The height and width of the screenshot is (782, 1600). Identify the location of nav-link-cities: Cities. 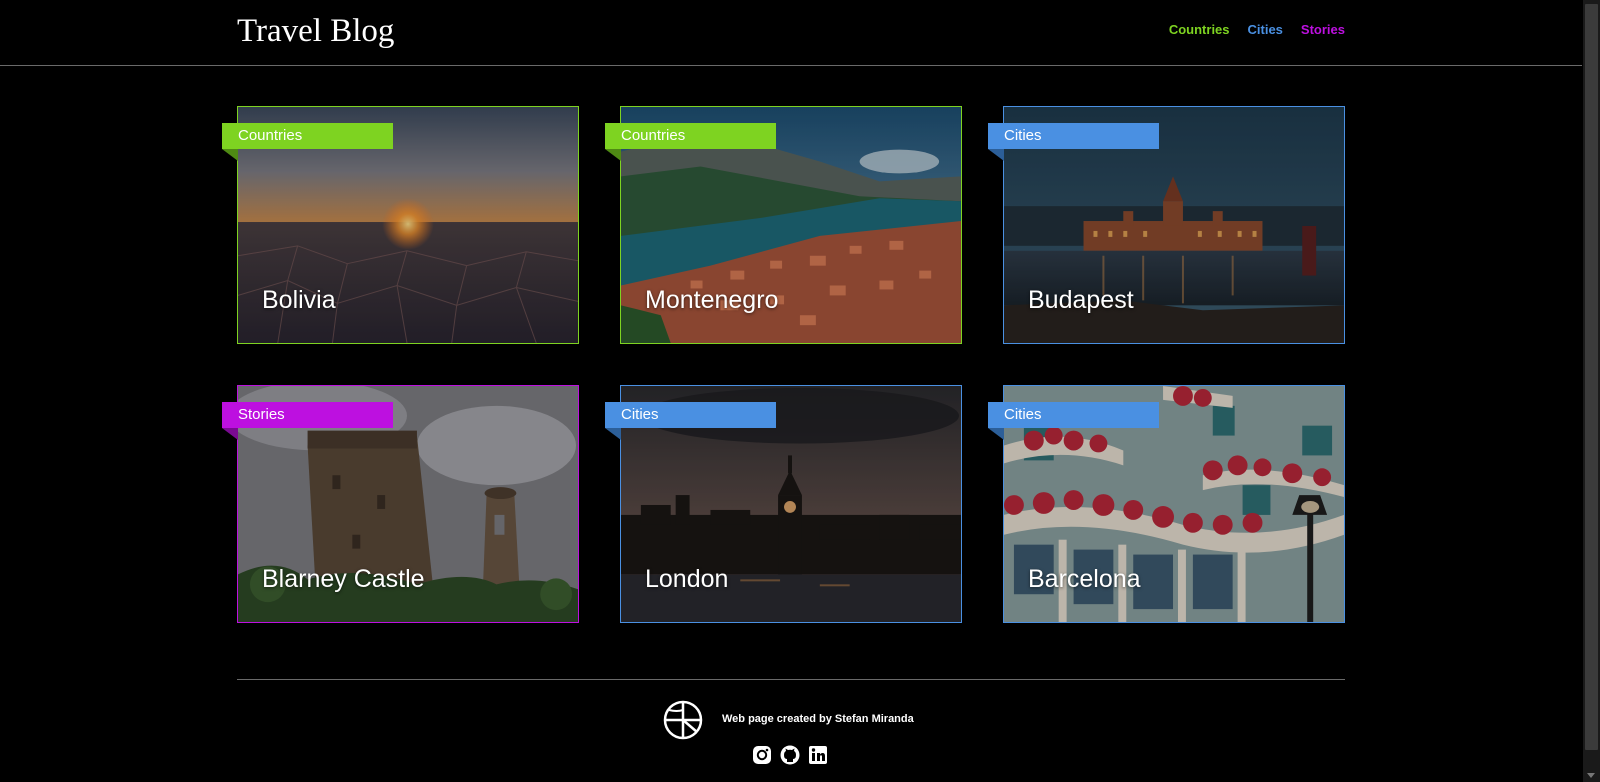
(1265, 30).